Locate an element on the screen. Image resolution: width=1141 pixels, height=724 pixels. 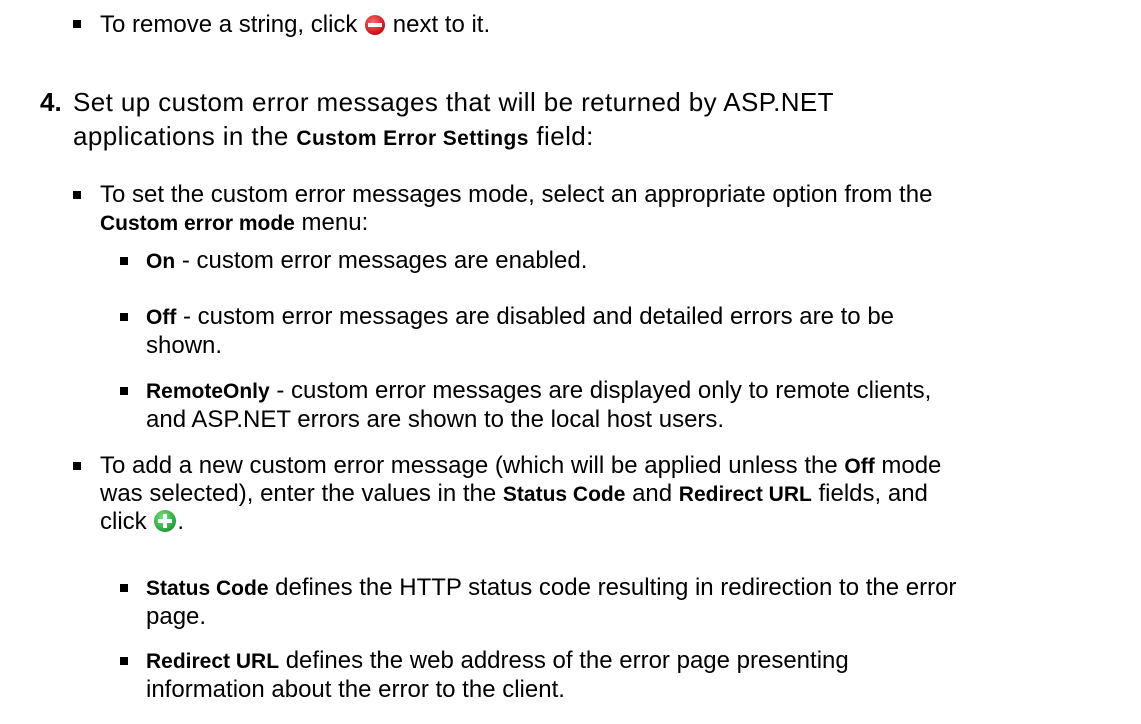
remove-string-text-end: next to it. is located at coordinates (438, 24).